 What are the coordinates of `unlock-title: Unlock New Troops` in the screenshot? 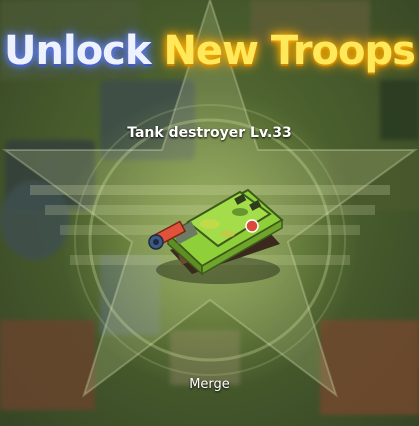 It's located at (209, 51).